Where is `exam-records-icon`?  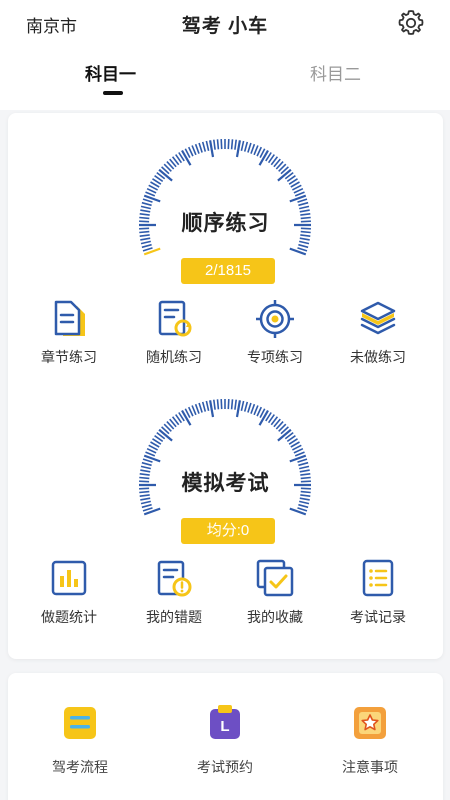
exam-records-icon is located at coordinates (378, 578).